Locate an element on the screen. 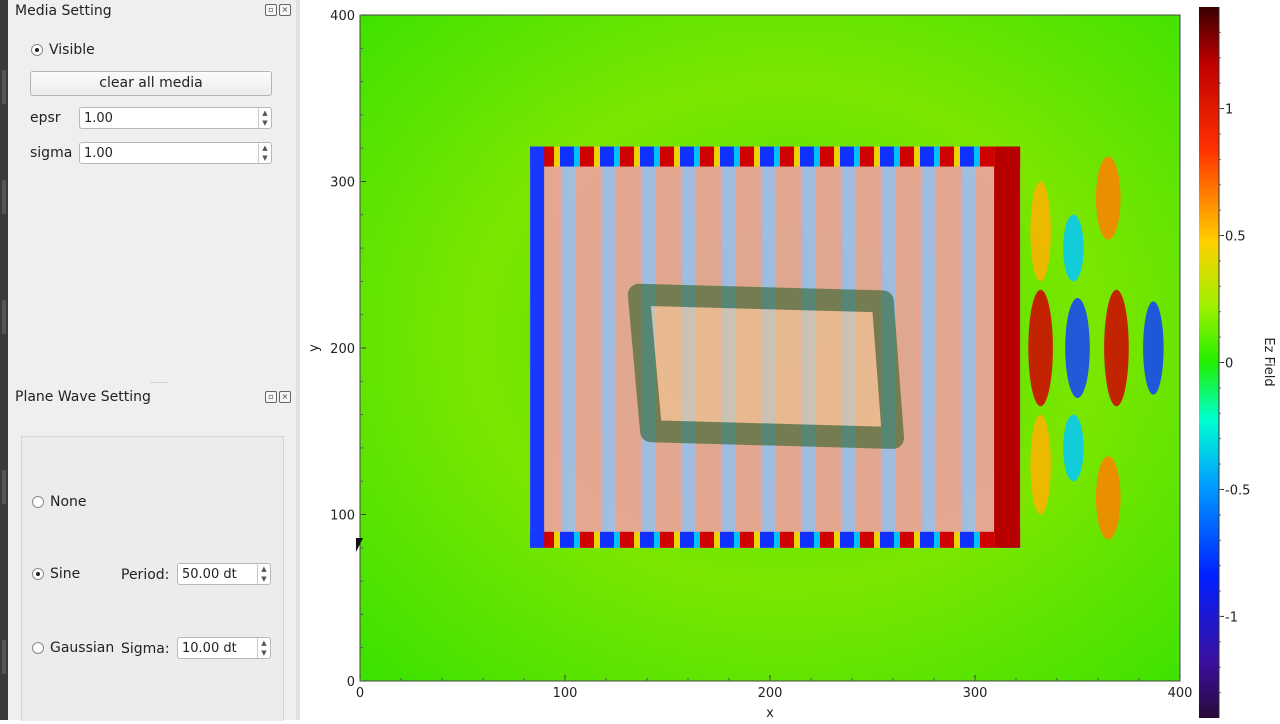  sine-radio-indicator is located at coordinates (38, 574).